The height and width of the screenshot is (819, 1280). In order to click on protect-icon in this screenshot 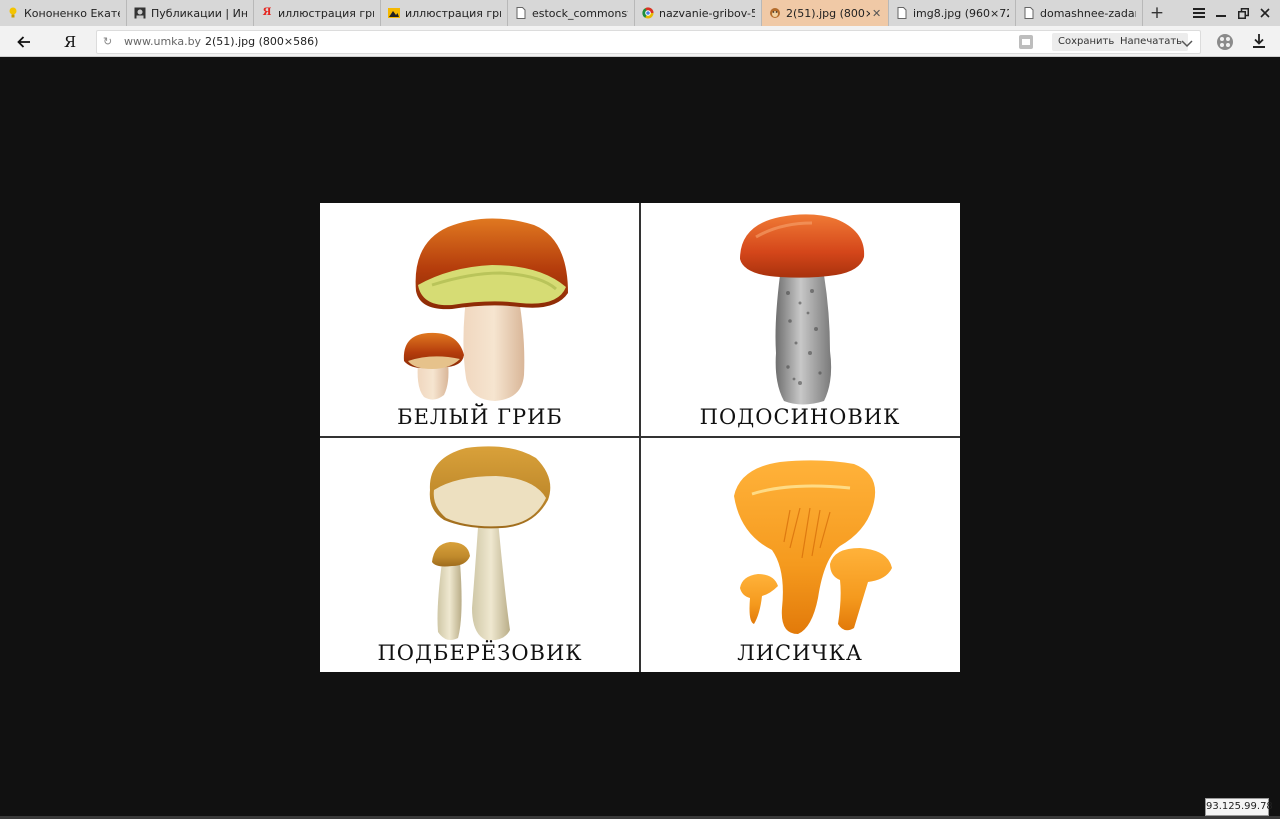, I will do `click(1026, 42)`.